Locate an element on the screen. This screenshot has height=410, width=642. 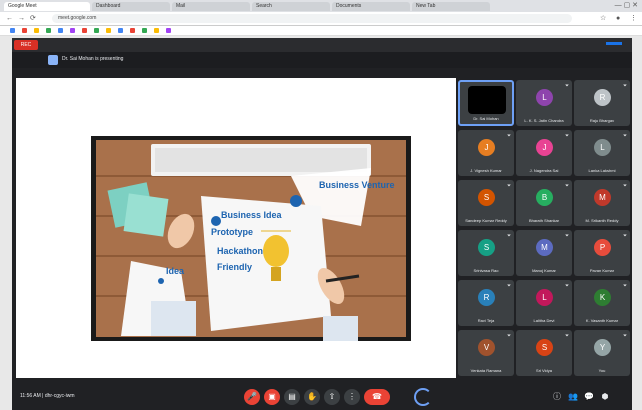
slide-text: Business Venture is located at coordinates (357, 185).